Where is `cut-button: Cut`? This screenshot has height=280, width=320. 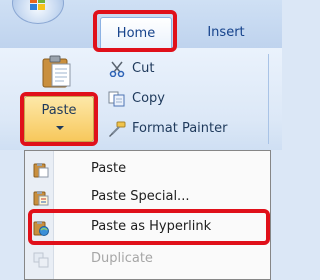 cut-button: Cut is located at coordinates (130, 69).